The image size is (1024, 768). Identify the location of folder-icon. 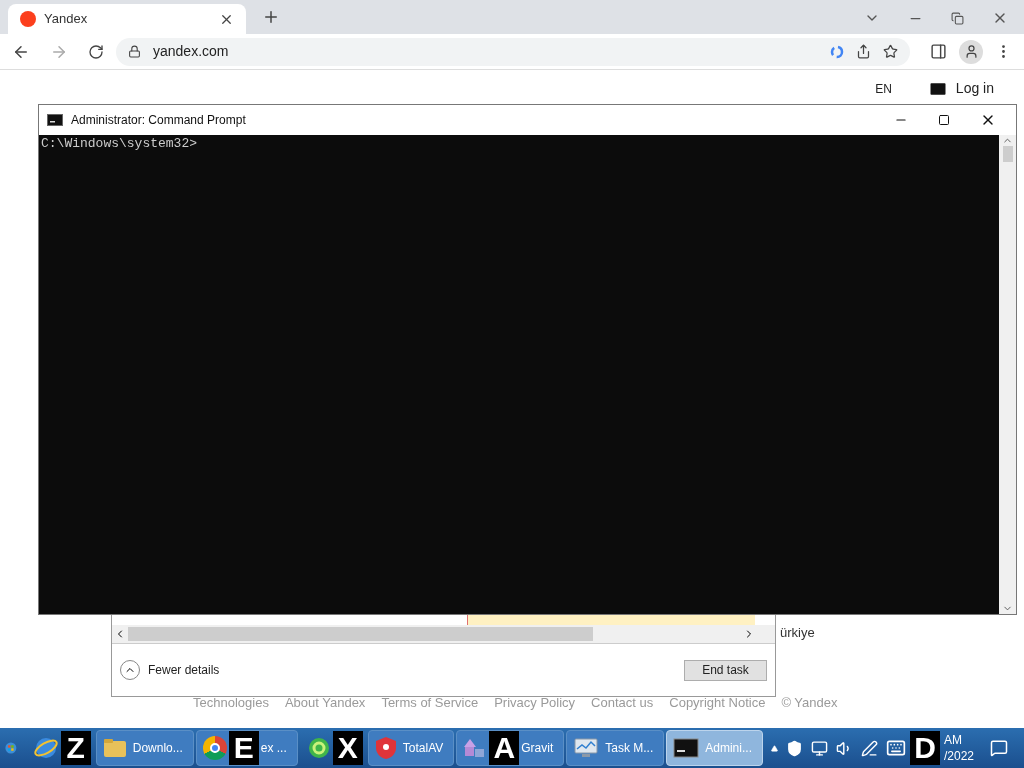
(114, 748).